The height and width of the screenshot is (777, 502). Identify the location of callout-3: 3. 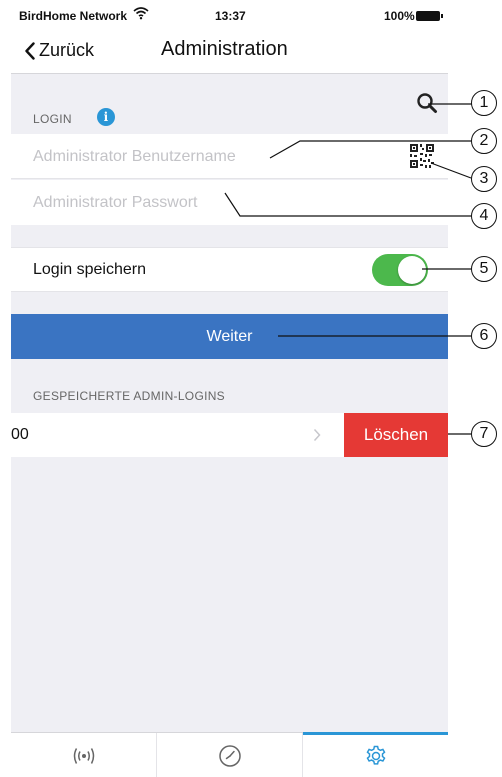
(484, 179).